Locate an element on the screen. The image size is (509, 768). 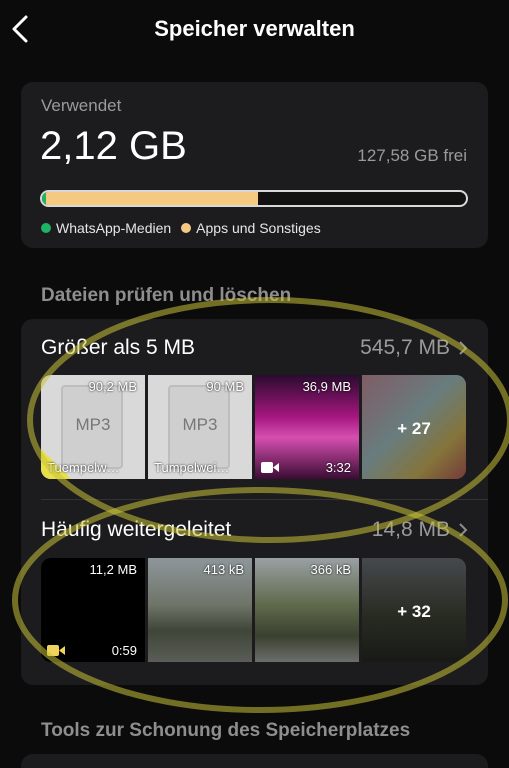
green-dot-icon is located at coordinates (46, 228).